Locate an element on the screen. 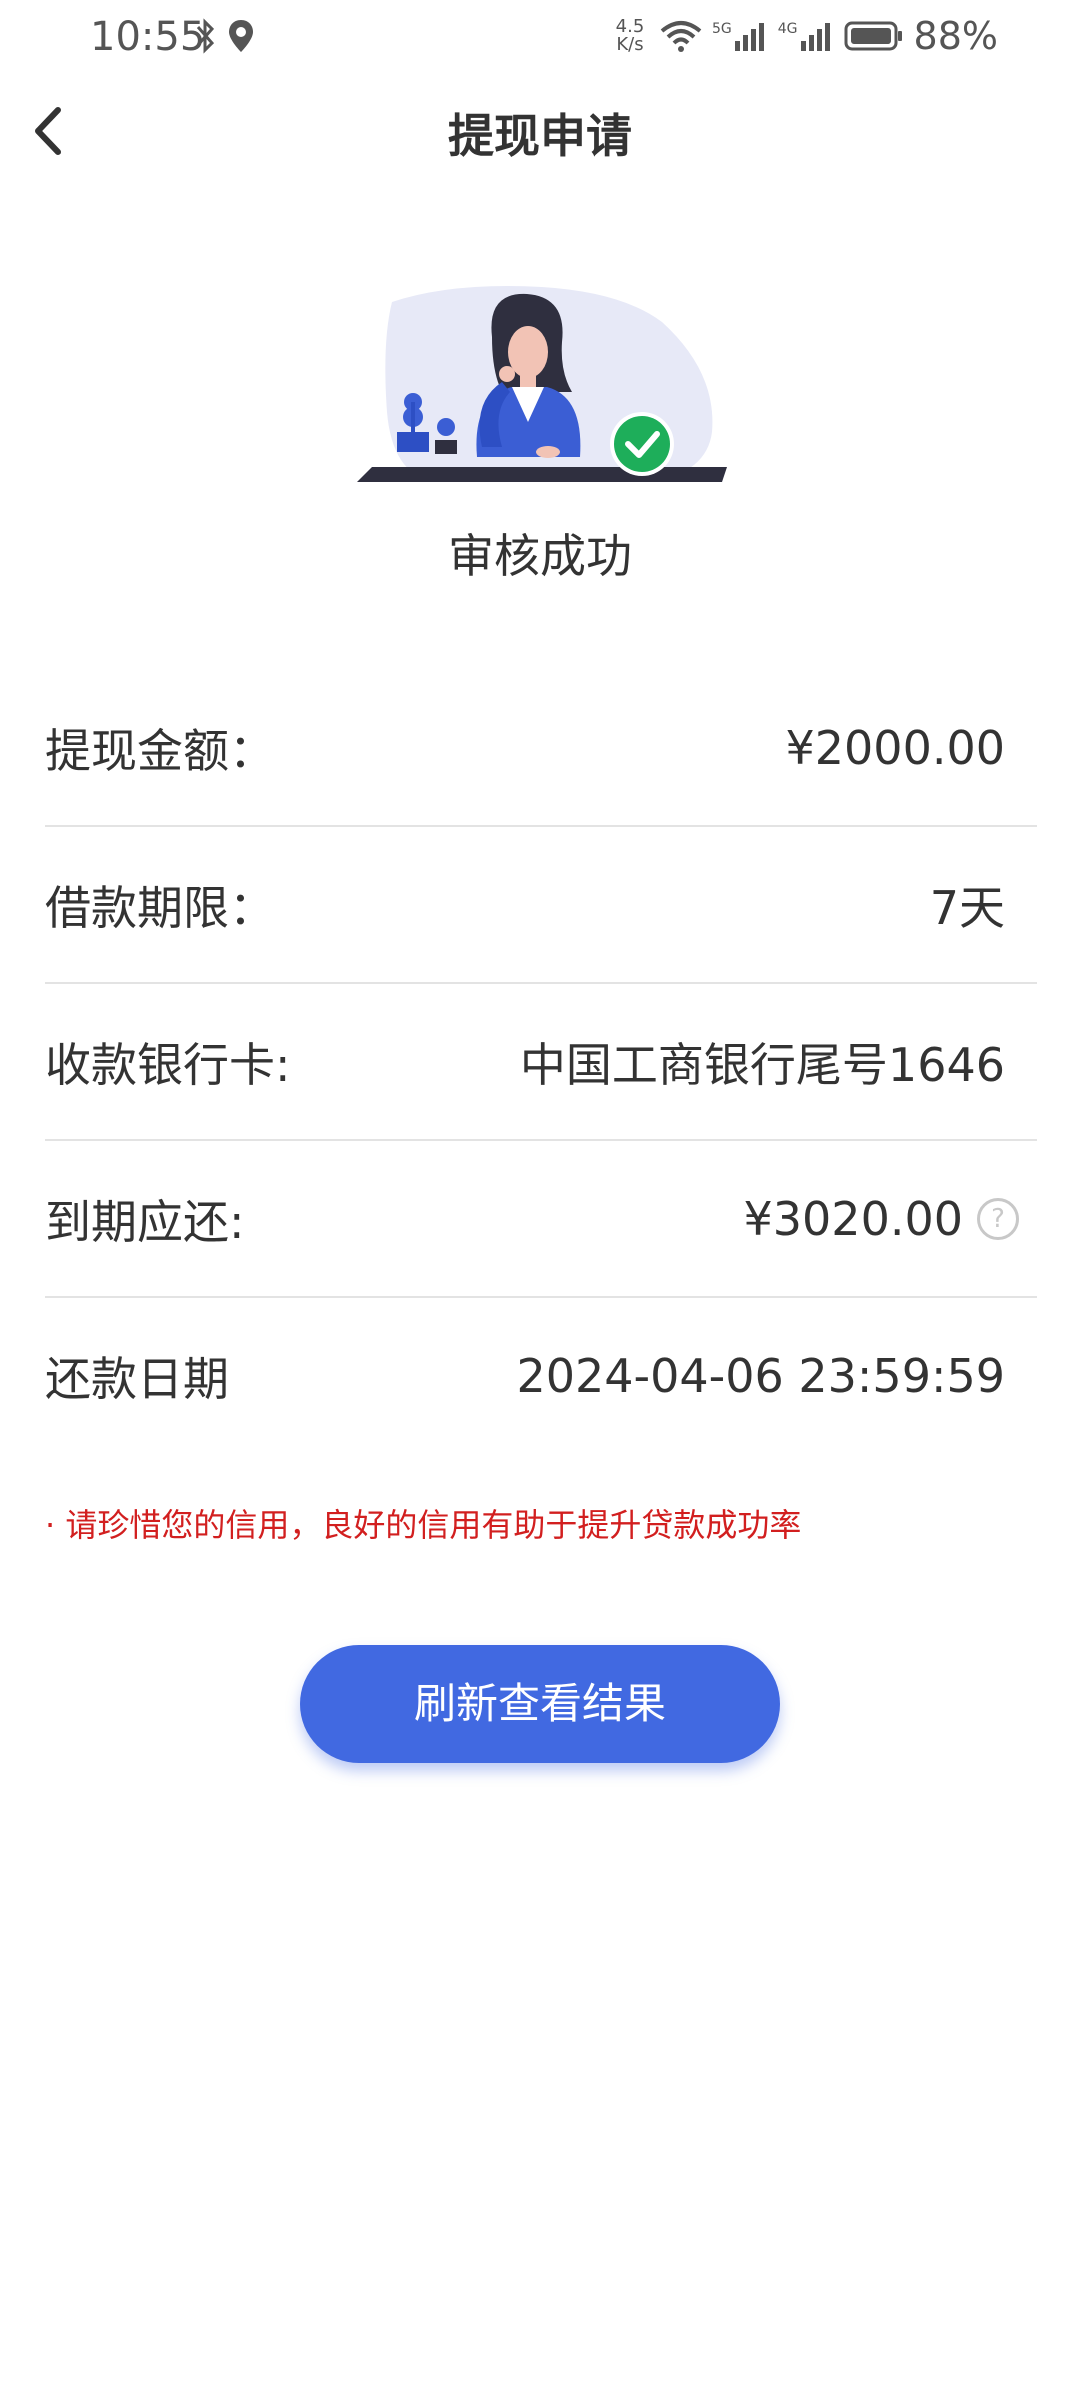 Image resolution: width=1080 pixels, height=2400 pixels. page-title: 提现申请 is located at coordinates (540, 136).